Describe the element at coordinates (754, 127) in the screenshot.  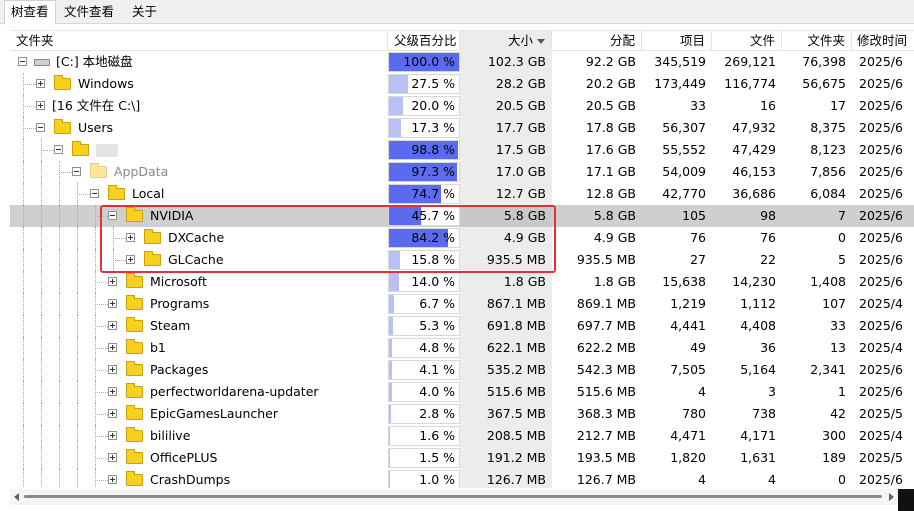
I see `files-count: 47,932` at that location.